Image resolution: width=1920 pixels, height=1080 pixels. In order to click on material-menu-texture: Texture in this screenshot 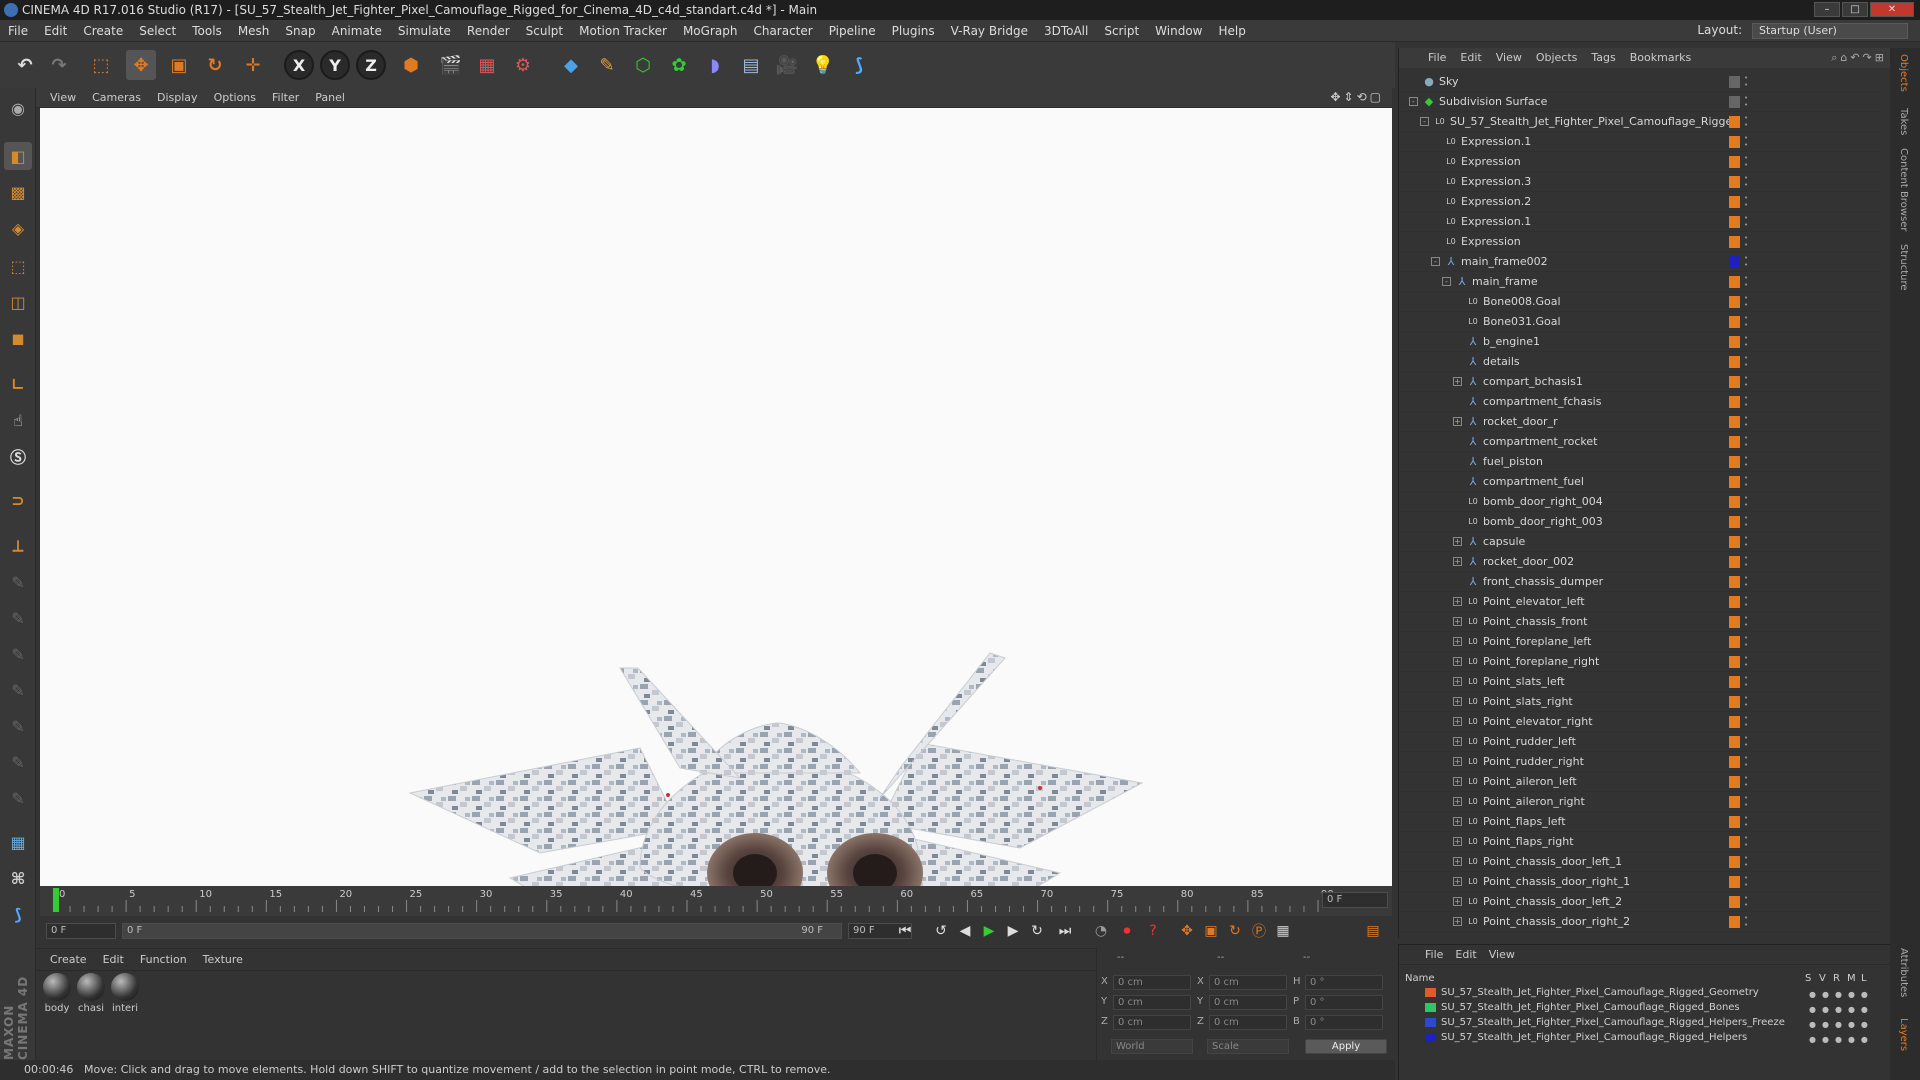, I will do `click(223, 960)`.